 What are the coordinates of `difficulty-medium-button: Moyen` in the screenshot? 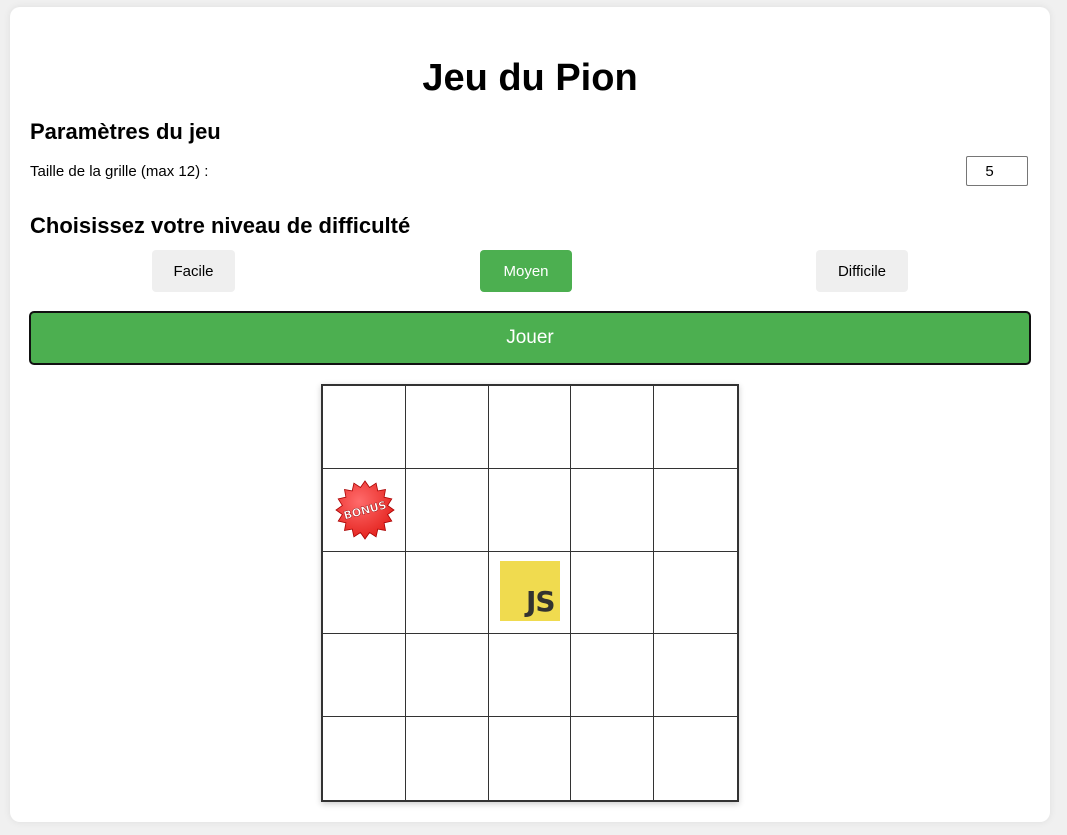 It's located at (526, 271).